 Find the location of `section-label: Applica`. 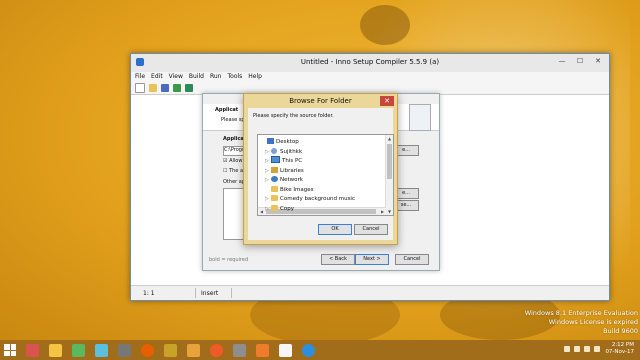

section-label: Applica is located at coordinates (233, 139).